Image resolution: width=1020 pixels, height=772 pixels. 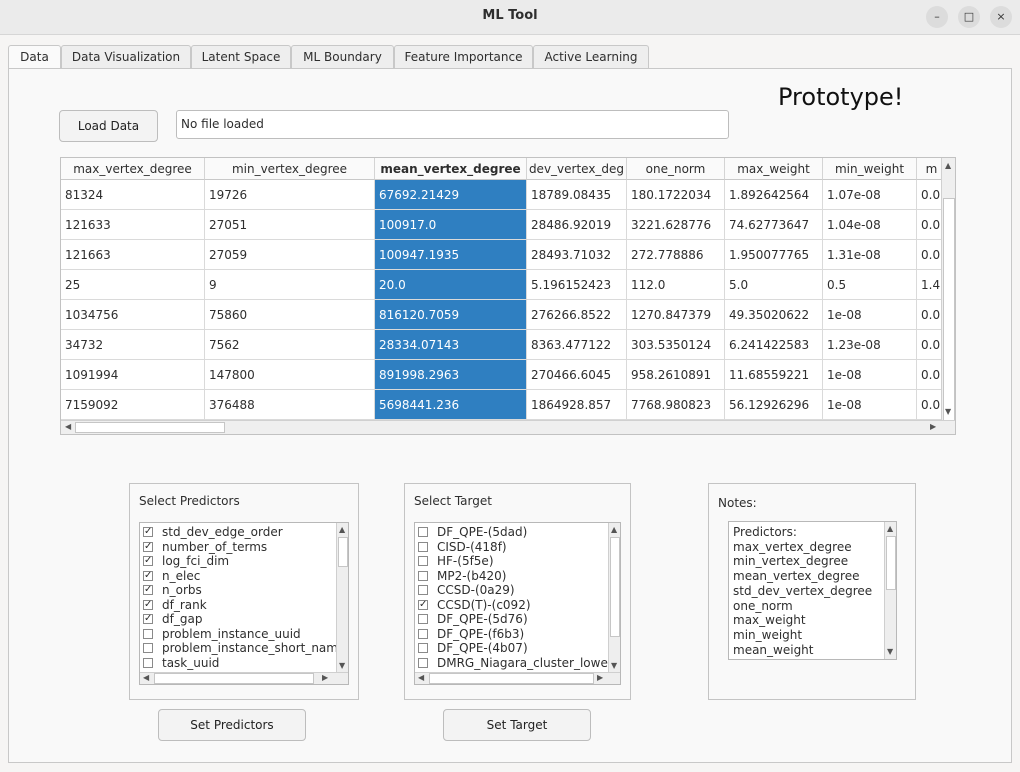 I want to click on table-cell: 27051, so click(x=290, y=225).